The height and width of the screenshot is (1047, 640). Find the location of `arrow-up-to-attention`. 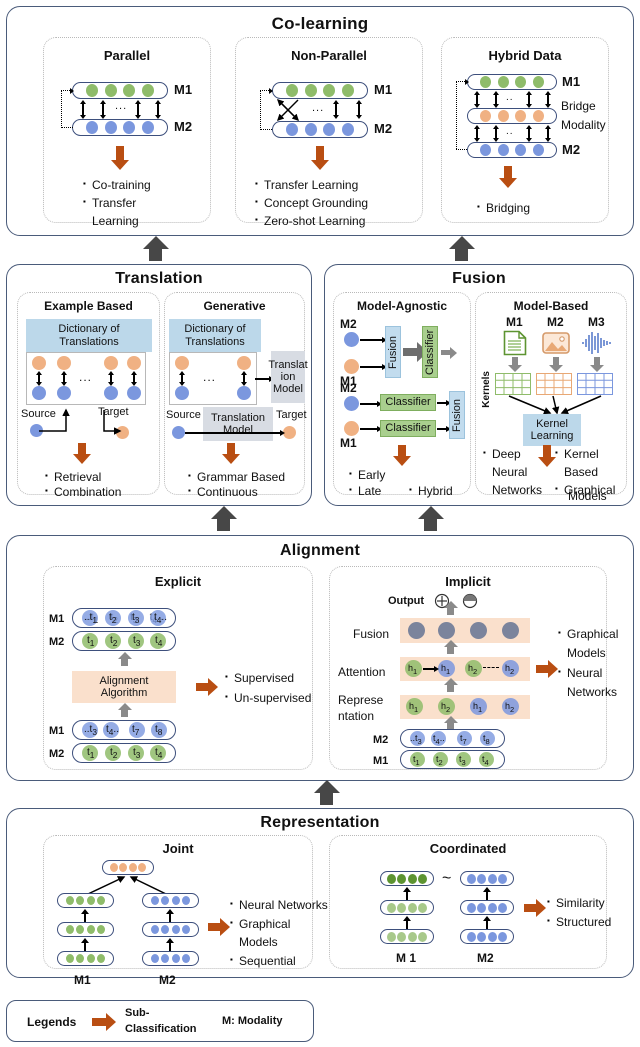

arrow-up-to-attention is located at coordinates (450, 688).